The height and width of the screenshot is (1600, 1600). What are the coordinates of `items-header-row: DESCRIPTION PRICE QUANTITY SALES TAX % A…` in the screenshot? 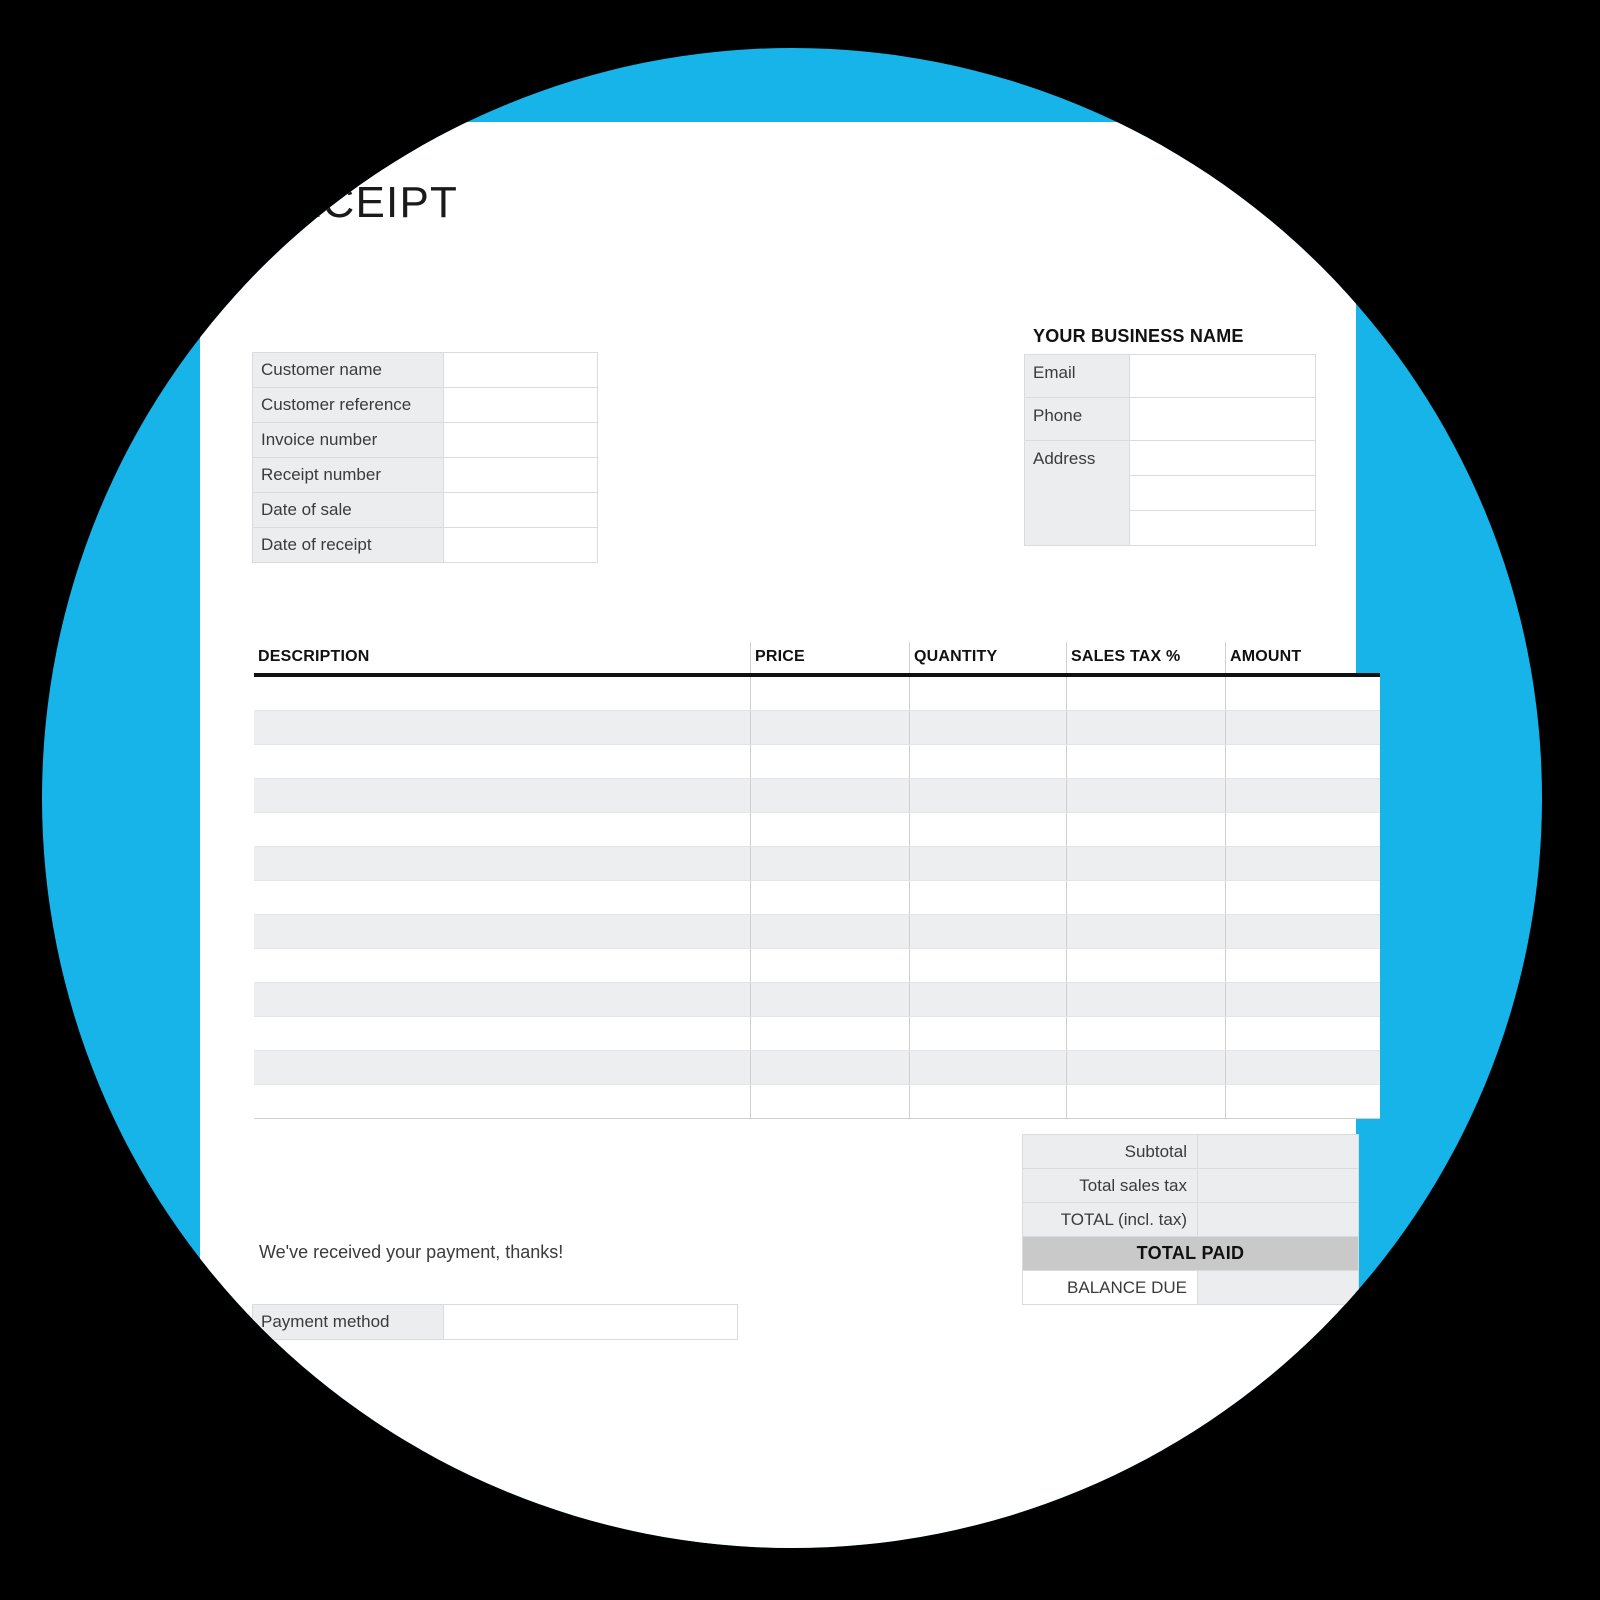 It's located at (817, 659).